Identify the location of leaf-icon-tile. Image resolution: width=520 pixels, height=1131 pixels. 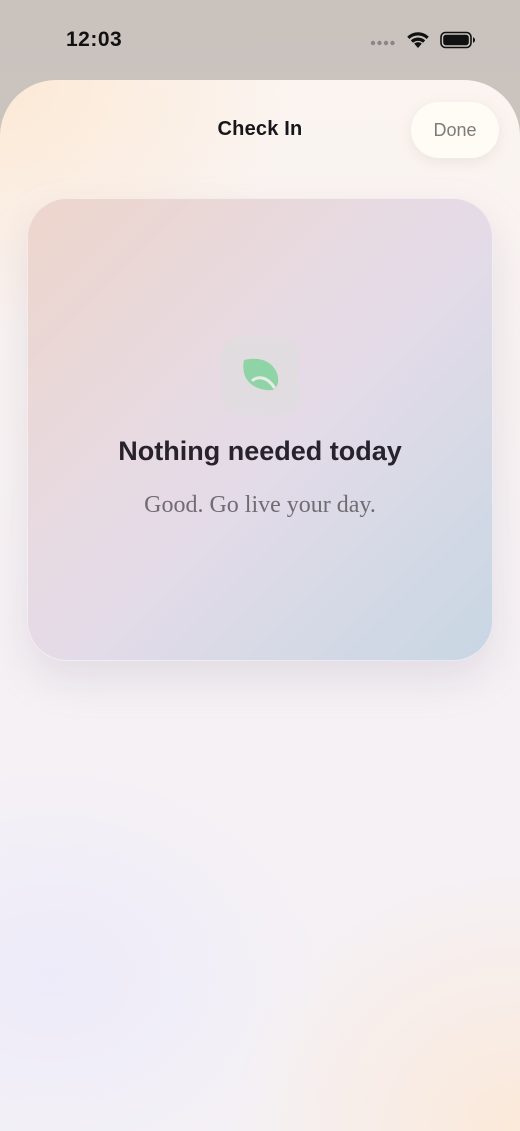
(260, 376).